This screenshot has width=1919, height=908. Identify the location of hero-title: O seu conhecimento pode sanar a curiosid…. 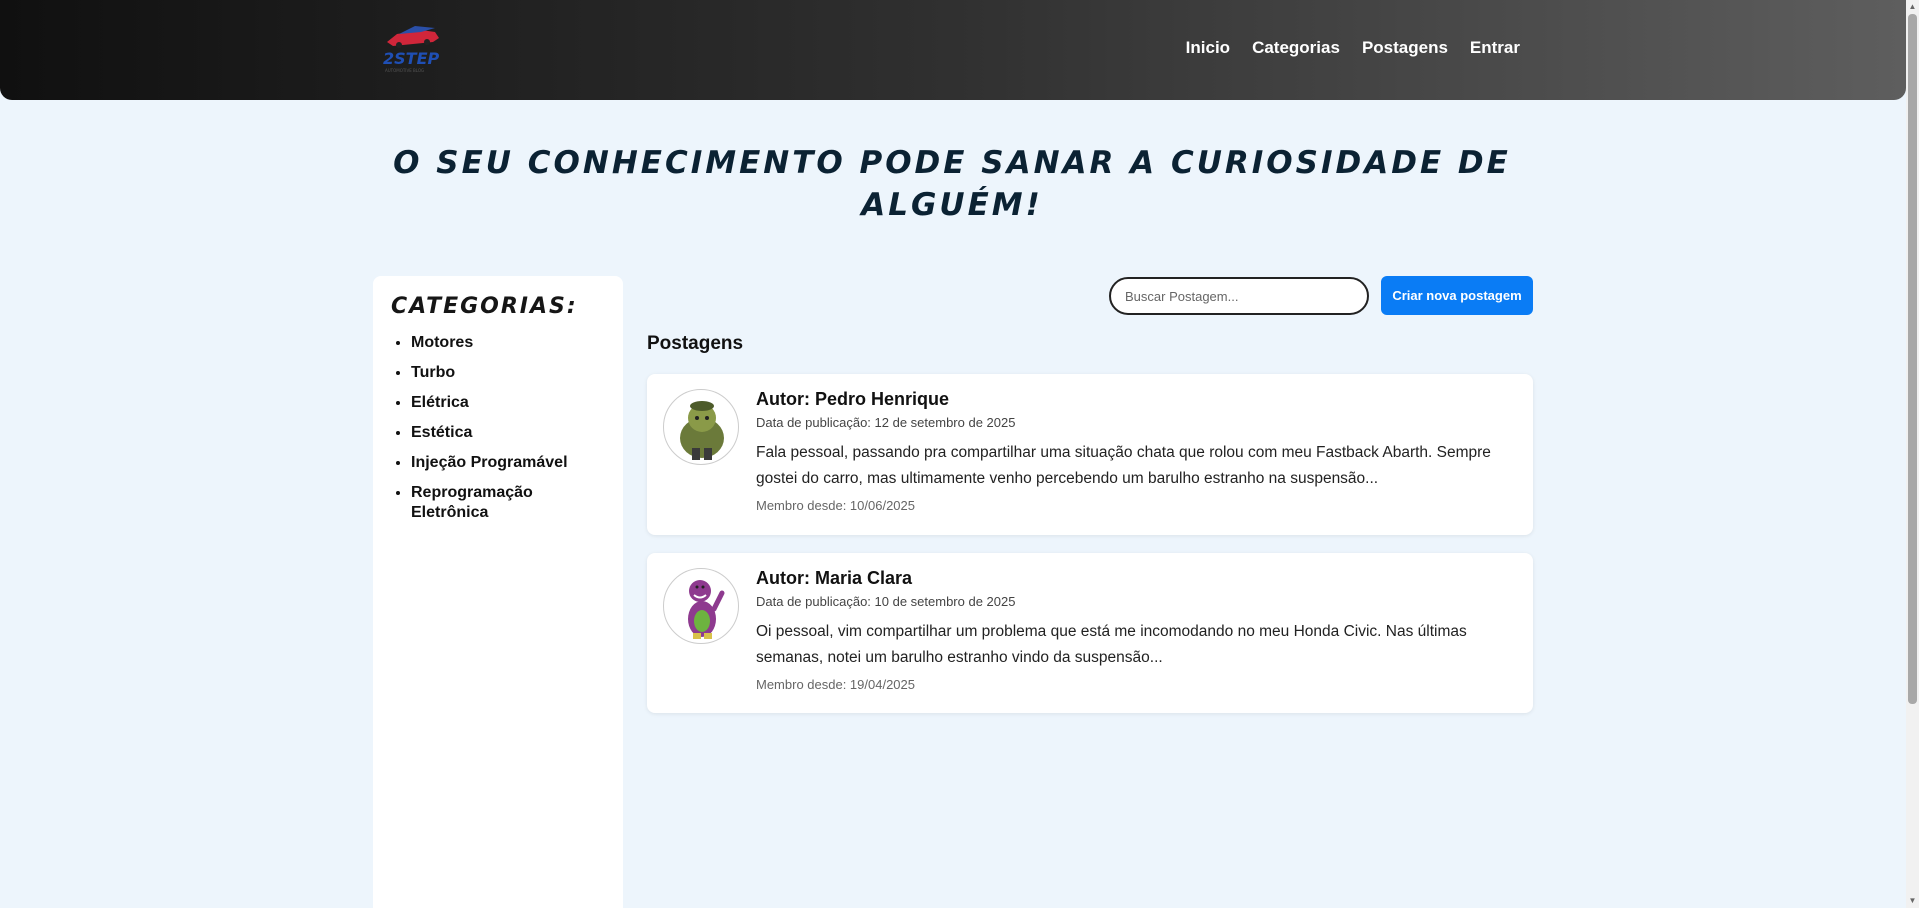
(952, 184).